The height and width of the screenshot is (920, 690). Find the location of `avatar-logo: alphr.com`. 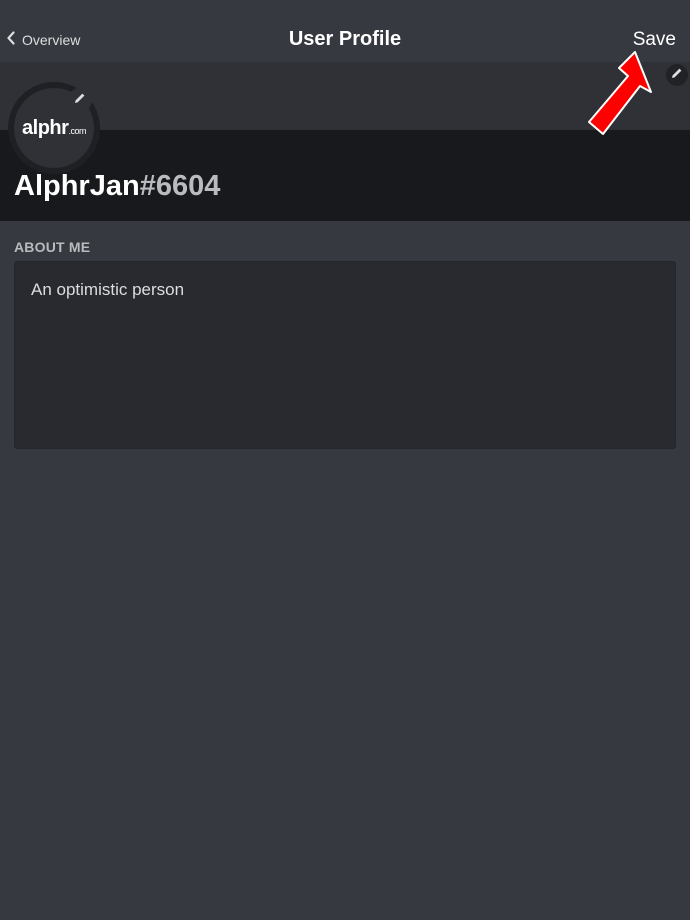

avatar-logo: alphr.com is located at coordinates (54, 127).